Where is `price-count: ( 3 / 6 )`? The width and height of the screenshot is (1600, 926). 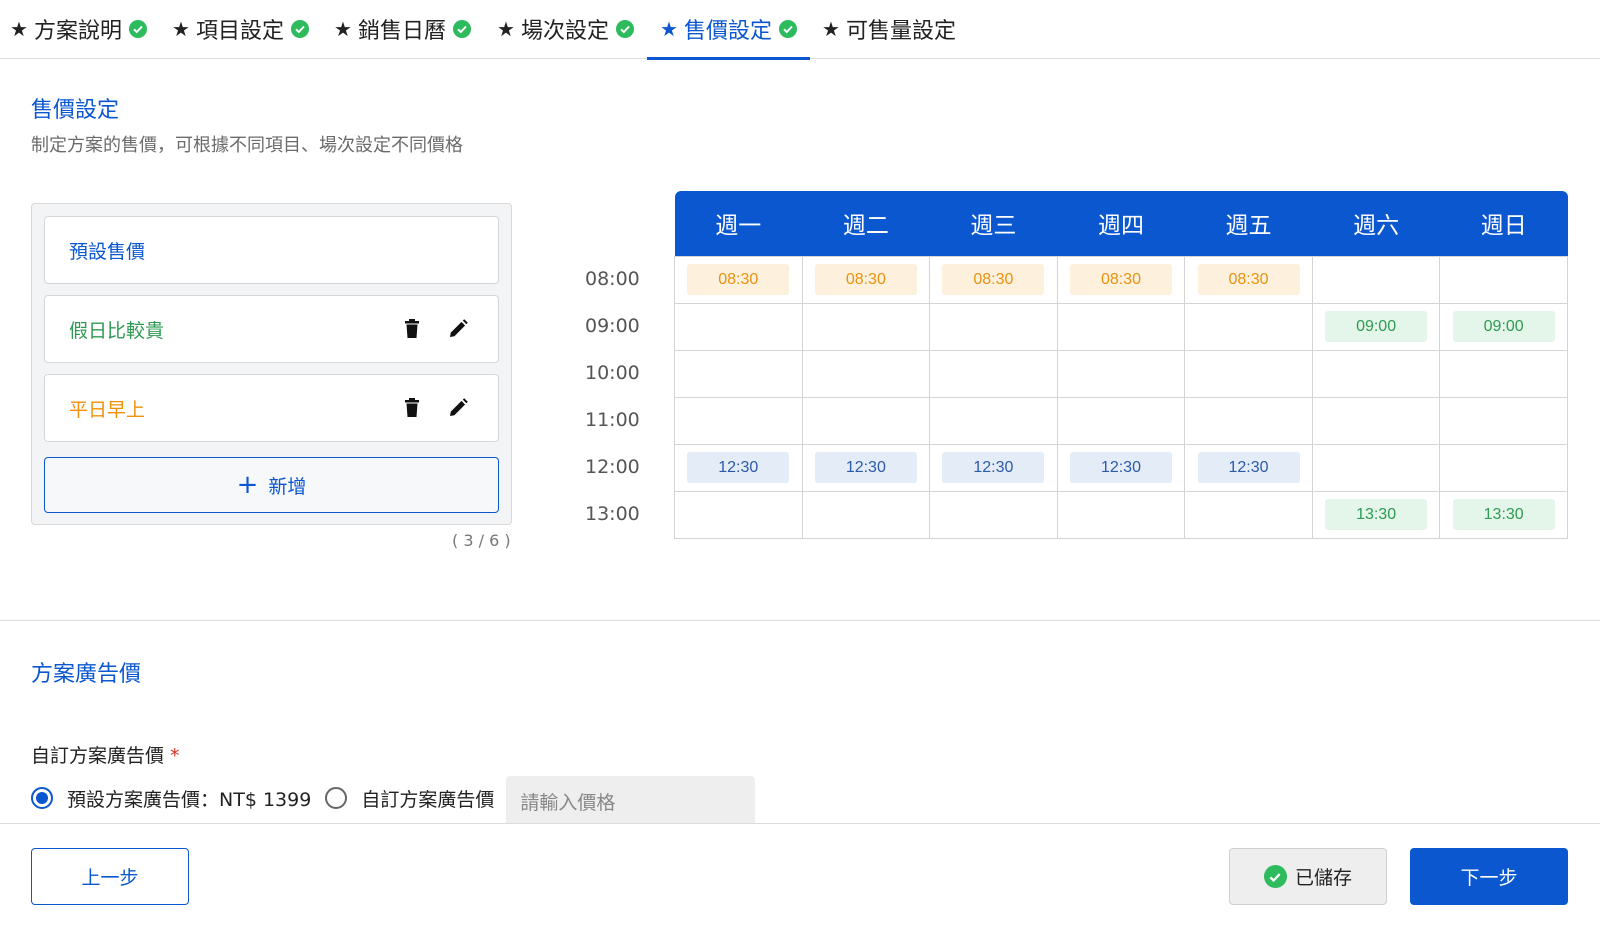
price-count: ( 3 / 6 ) is located at coordinates (481, 540).